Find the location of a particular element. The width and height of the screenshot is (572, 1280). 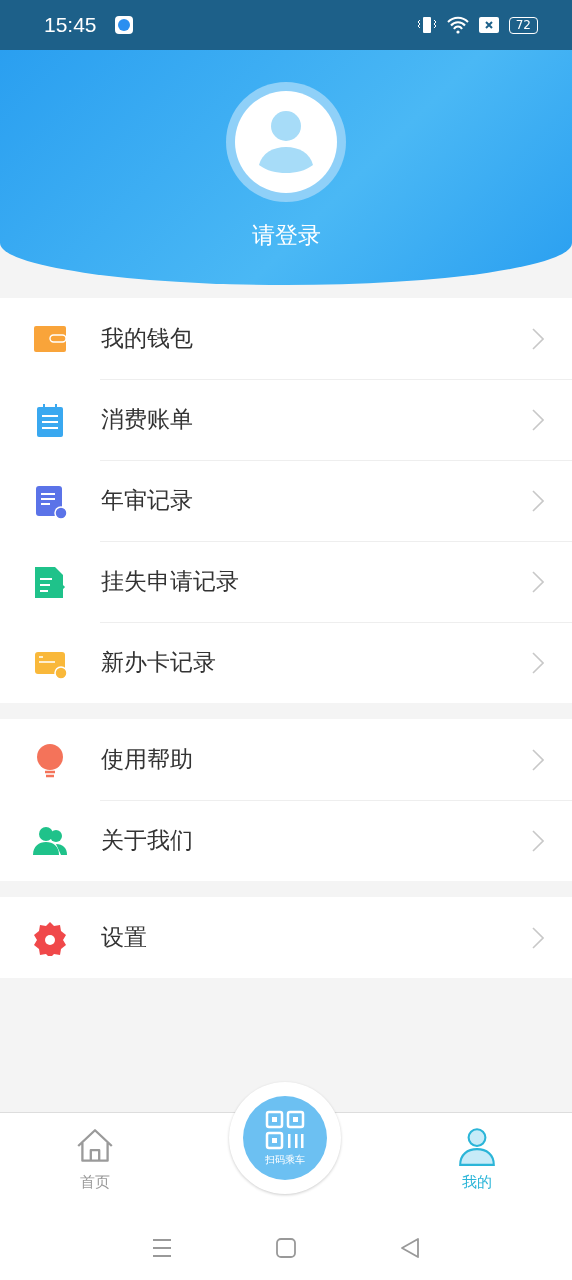

menu-item: 我的钱包 is located at coordinates (286, 338).